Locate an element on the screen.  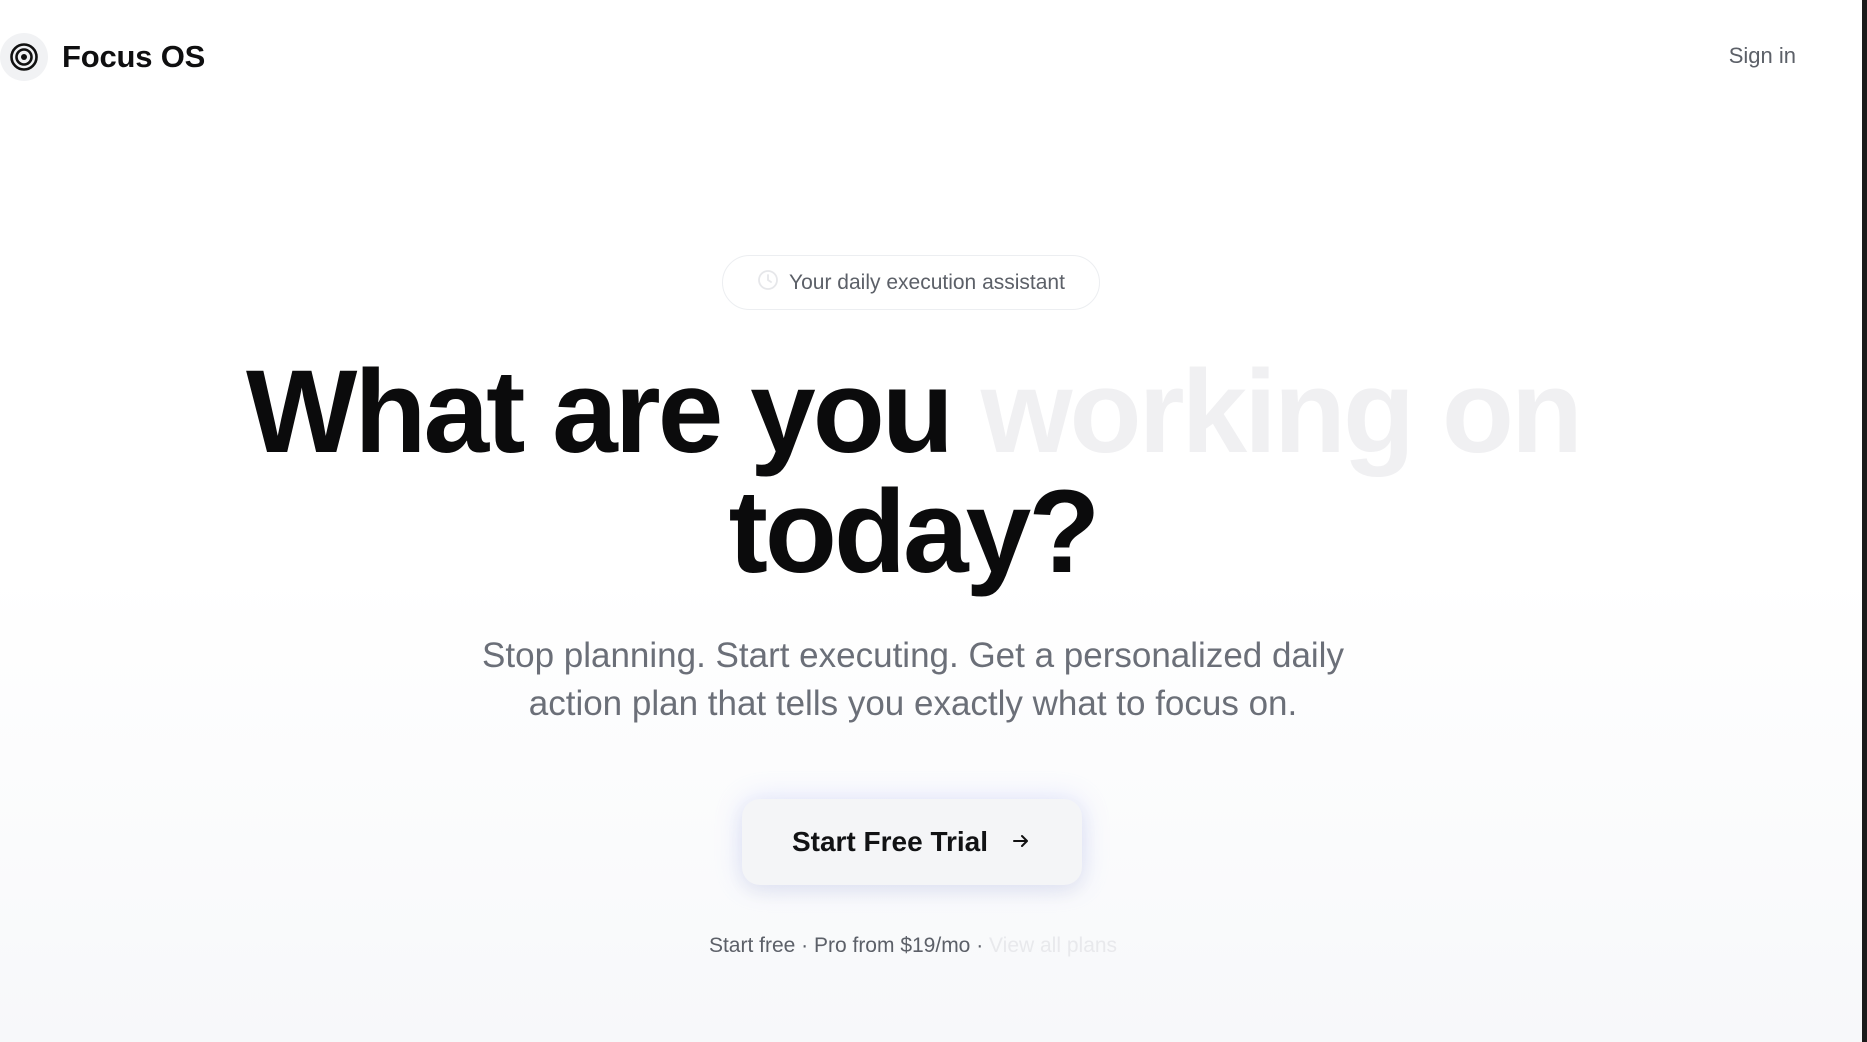
brand-name: Focus OS is located at coordinates (134, 56).